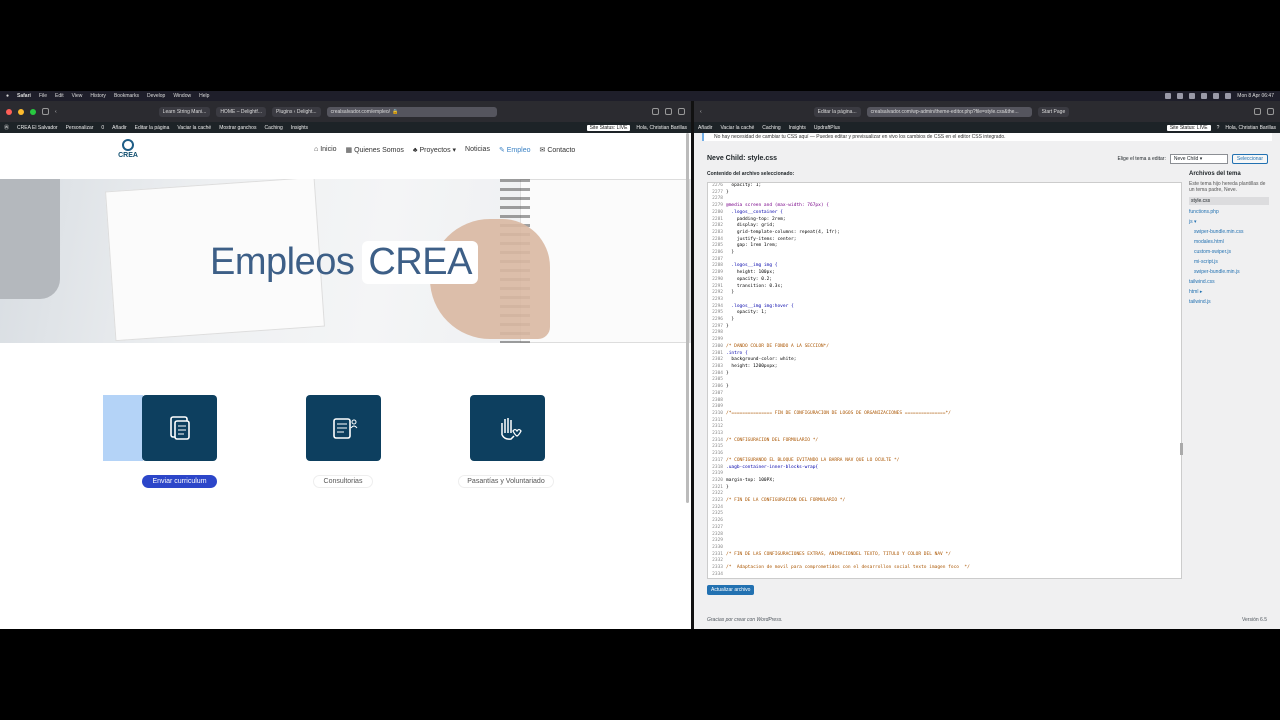  Describe the element at coordinates (1229, 242) in the screenshot. I see `file-modales-html: modales.html` at that location.